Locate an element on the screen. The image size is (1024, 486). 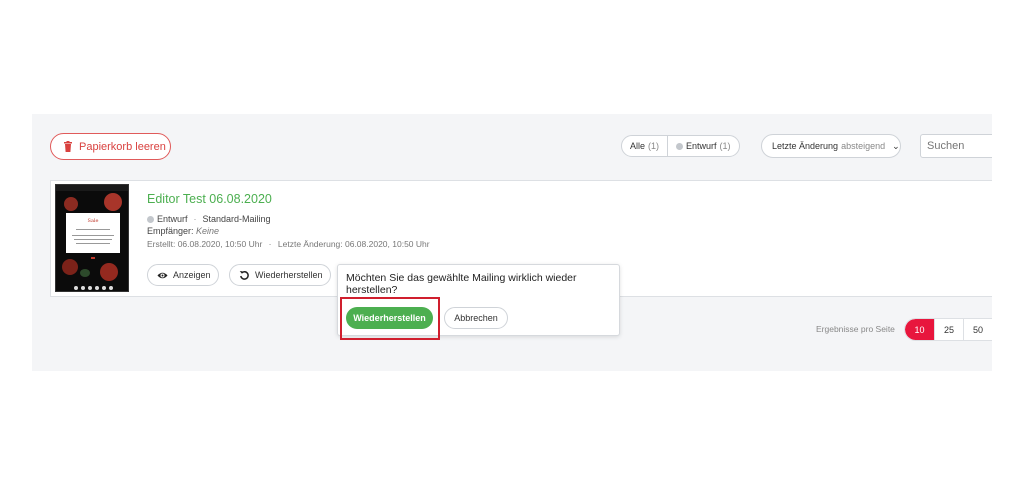
sort-label: Letzte Änderung is located at coordinates (805, 146).